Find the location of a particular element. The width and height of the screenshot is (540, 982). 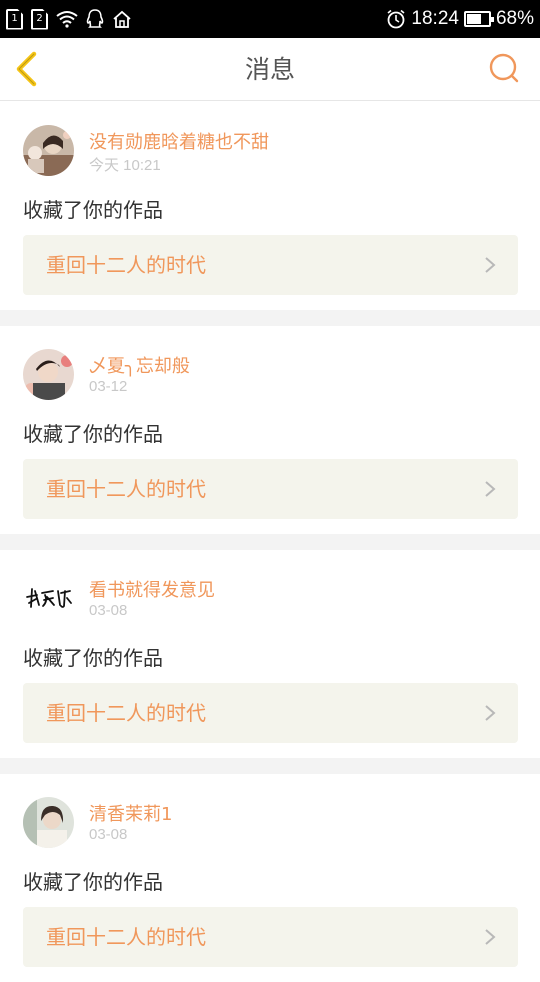

status-time: 18:24 is located at coordinates (435, 18).